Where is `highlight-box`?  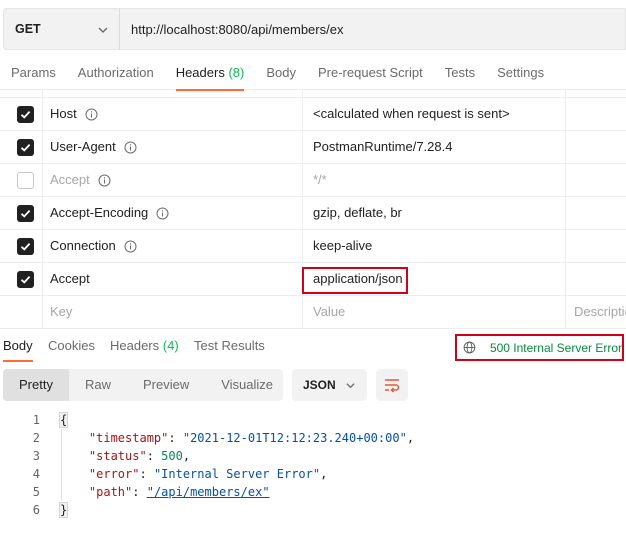 highlight-box is located at coordinates (355, 280).